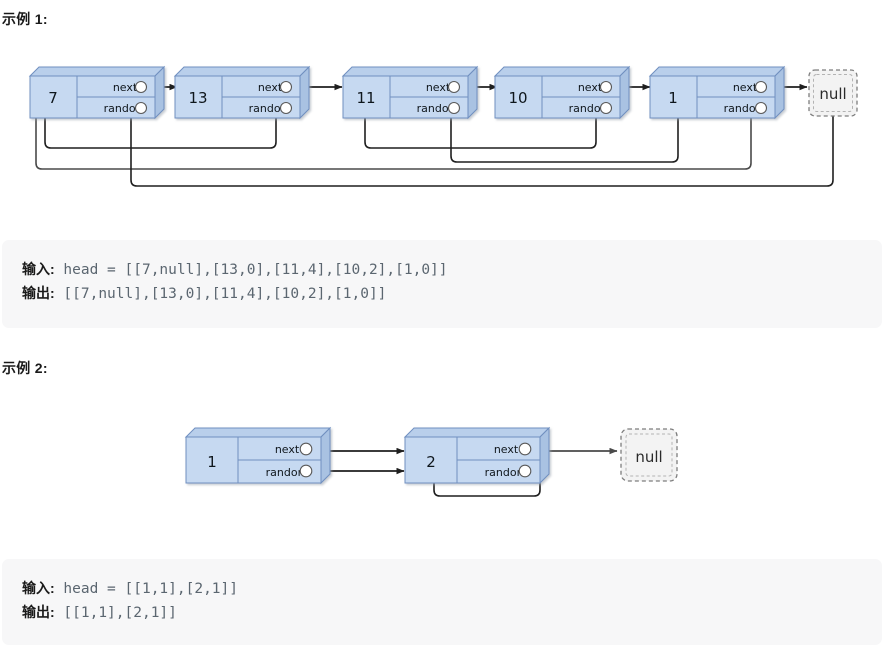 This screenshot has width=884, height=645. I want to click on node-value: 7, so click(53, 98).